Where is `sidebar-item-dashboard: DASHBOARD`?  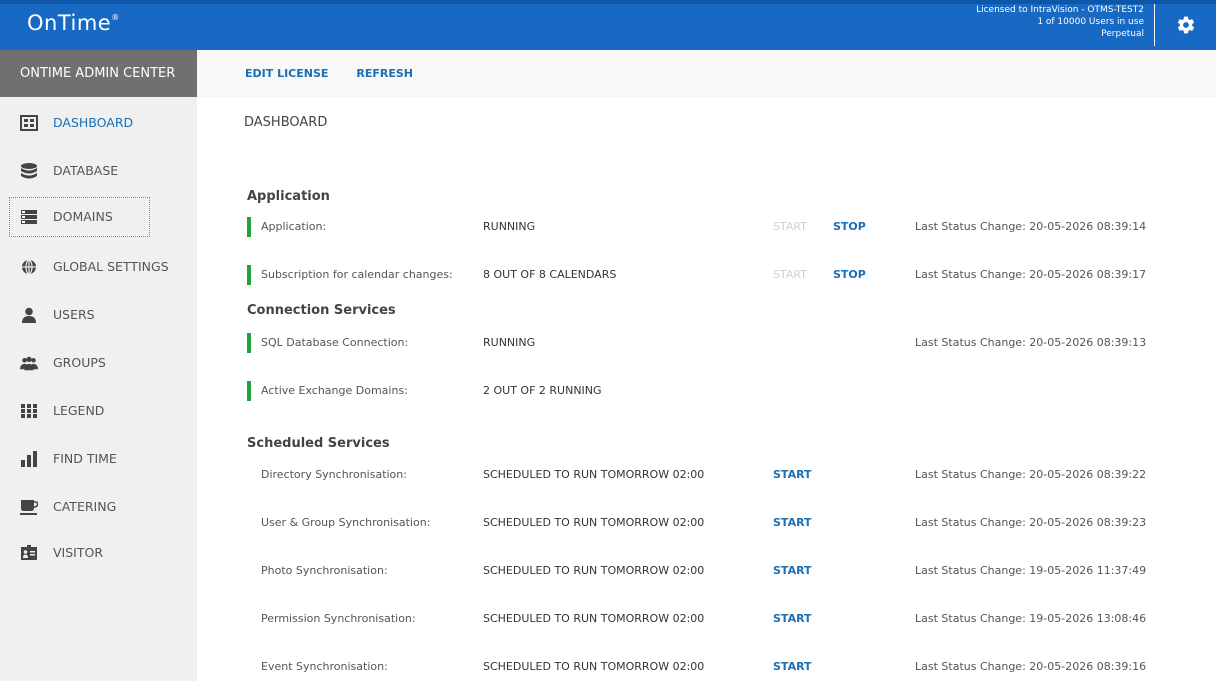
sidebar-item-dashboard: DASHBOARD is located at coordinates (98, 123).